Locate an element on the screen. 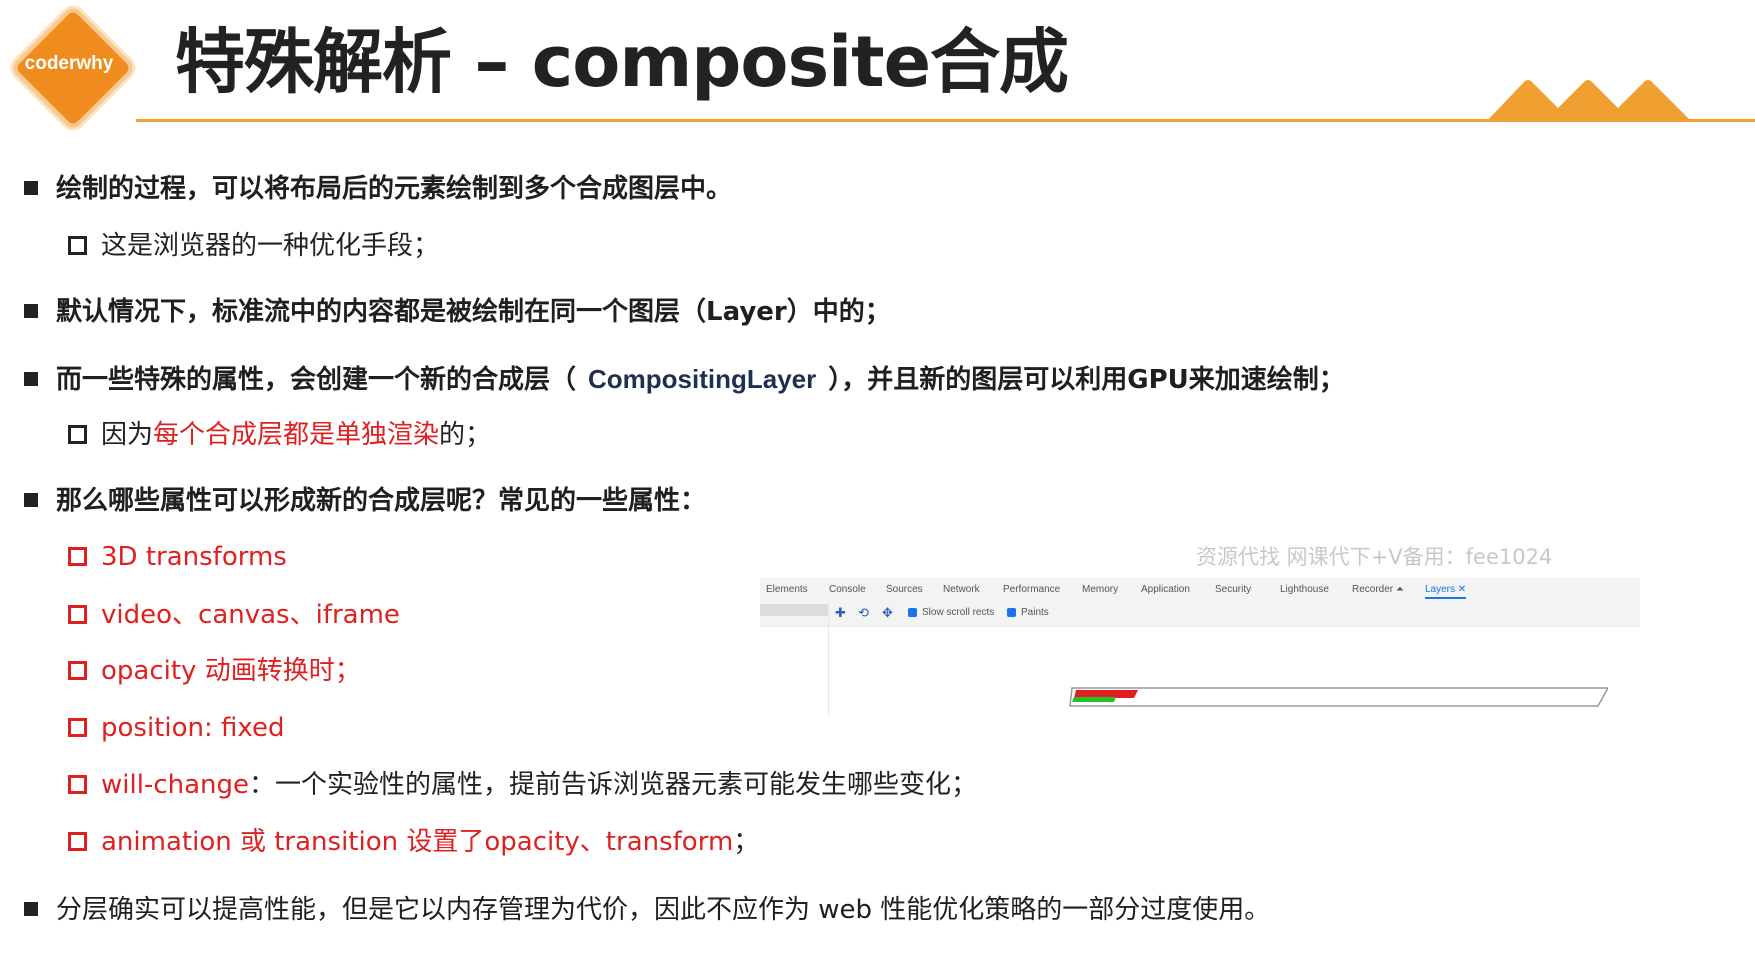 This screenshot has height=976, width=1755. tab-performance: Performance is located at coordinates (1031, 589).